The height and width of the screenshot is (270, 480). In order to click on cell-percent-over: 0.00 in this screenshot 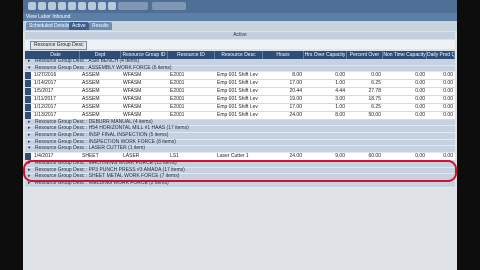, I will do `click(376, 75)`.